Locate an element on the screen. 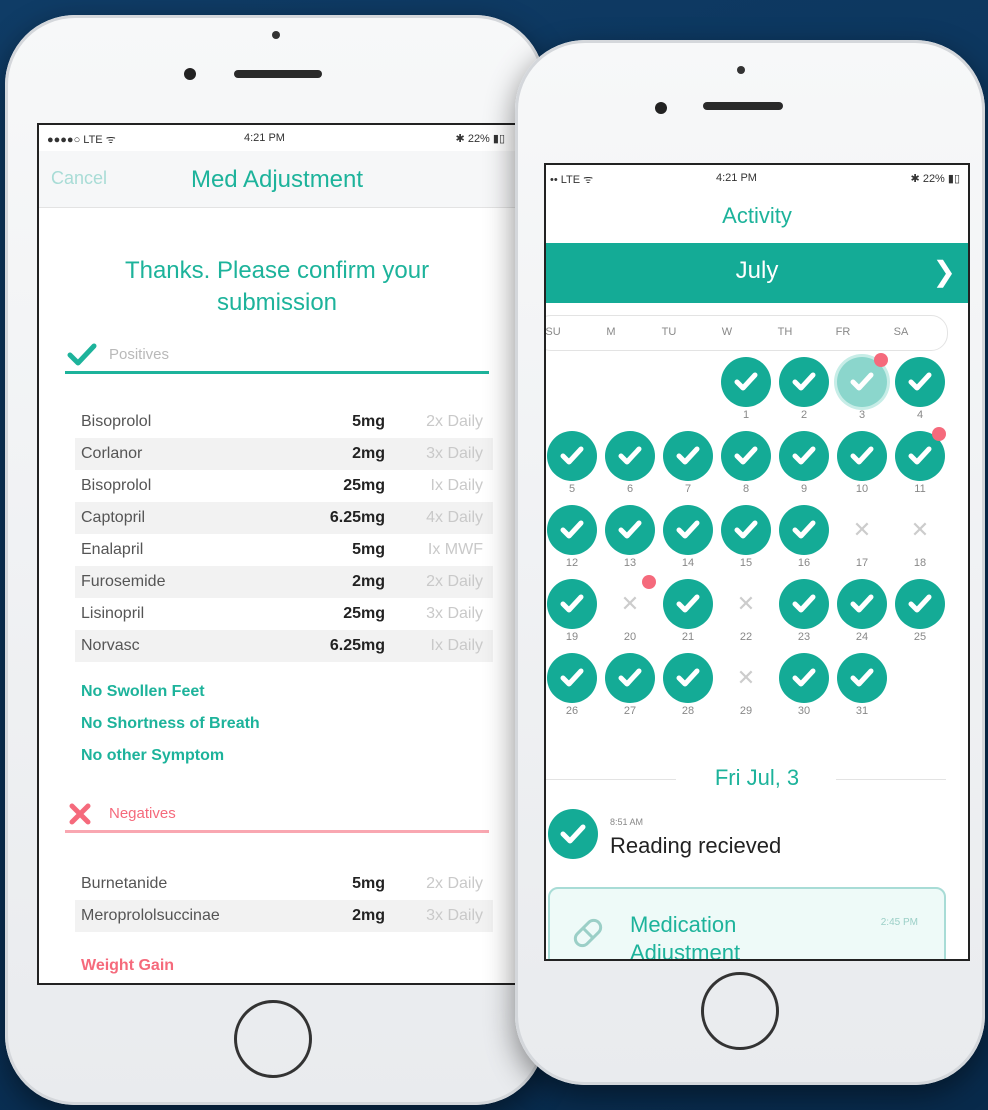 Image resolution: width=988 pixels, height=1110 pixels. day-number: 15 is located at coordinates (746, 563).